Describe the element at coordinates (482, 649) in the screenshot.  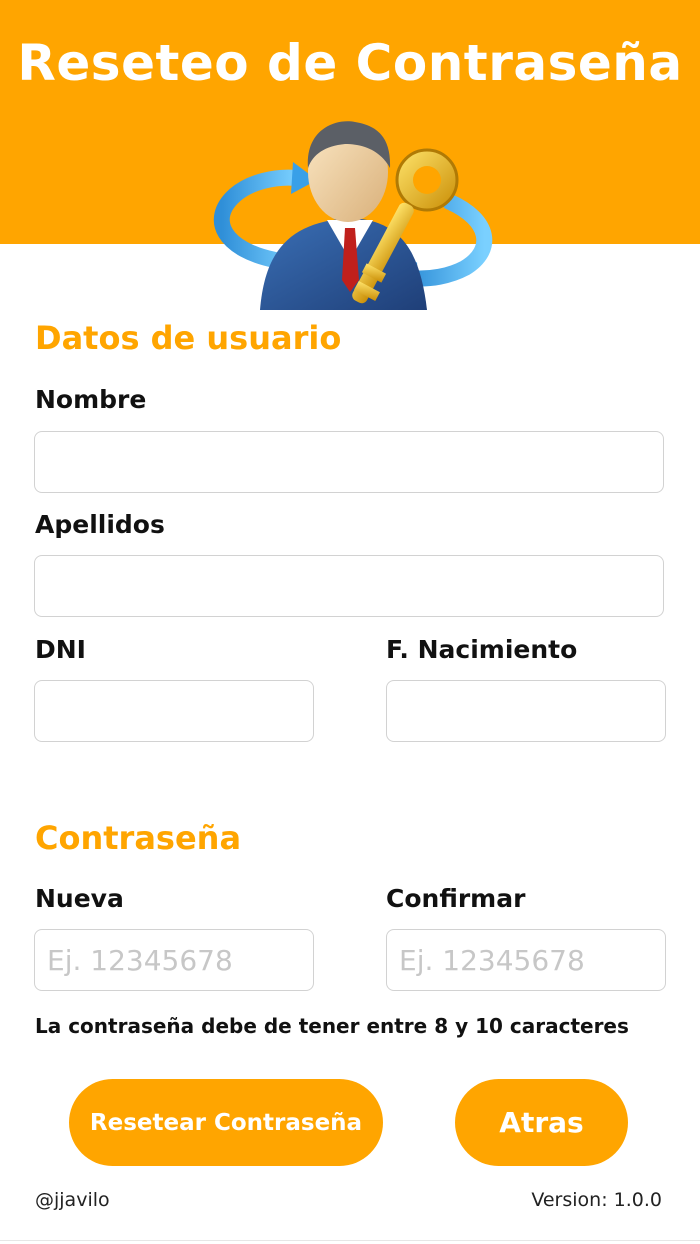
I see `birth-date-label: F. Nacimiento` at that location.